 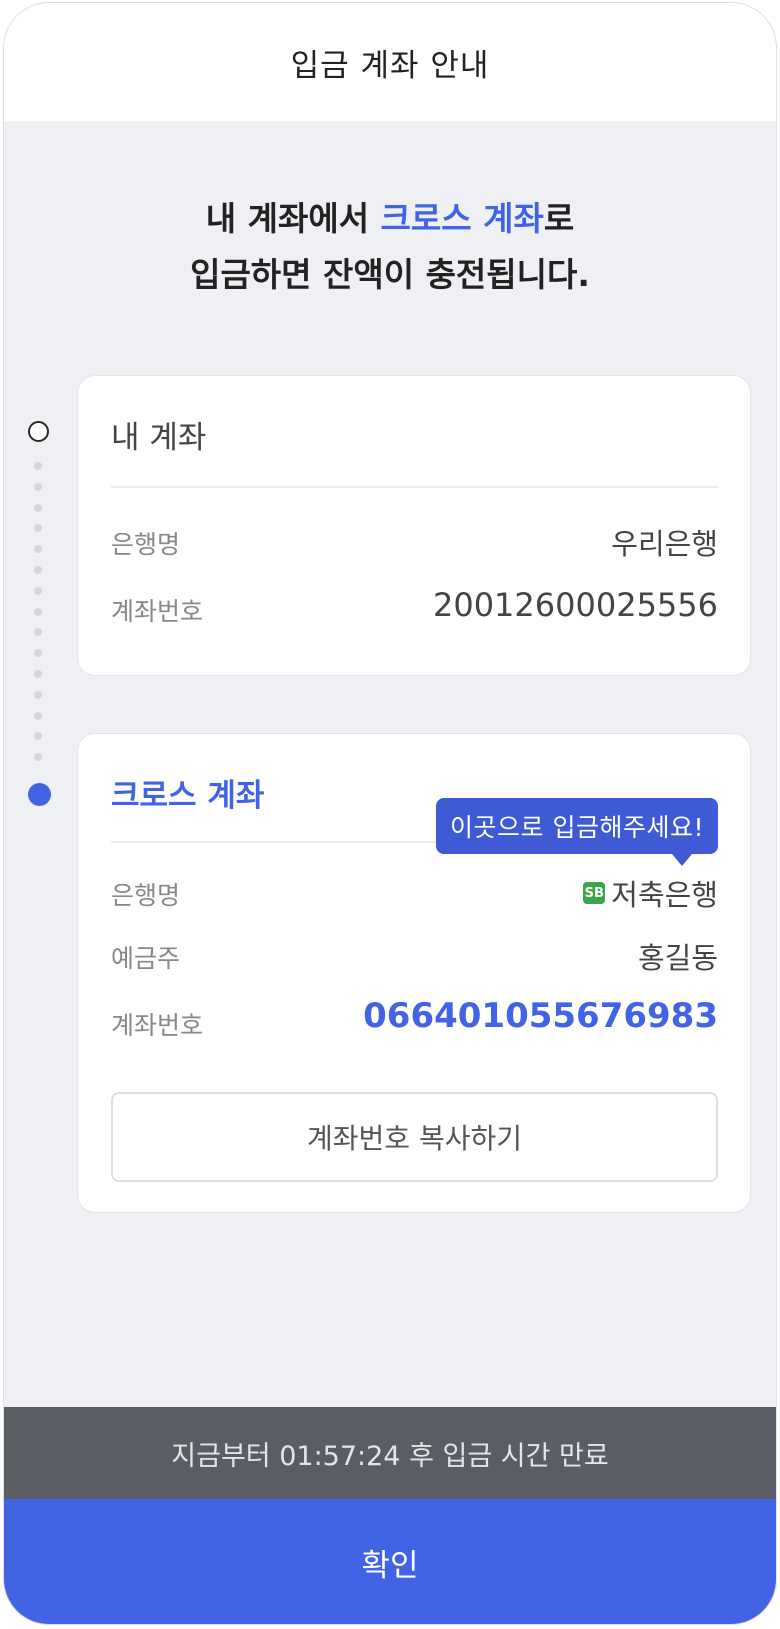 I want to click on header: 입금 계좌 안내, so click(x=390, y=62).